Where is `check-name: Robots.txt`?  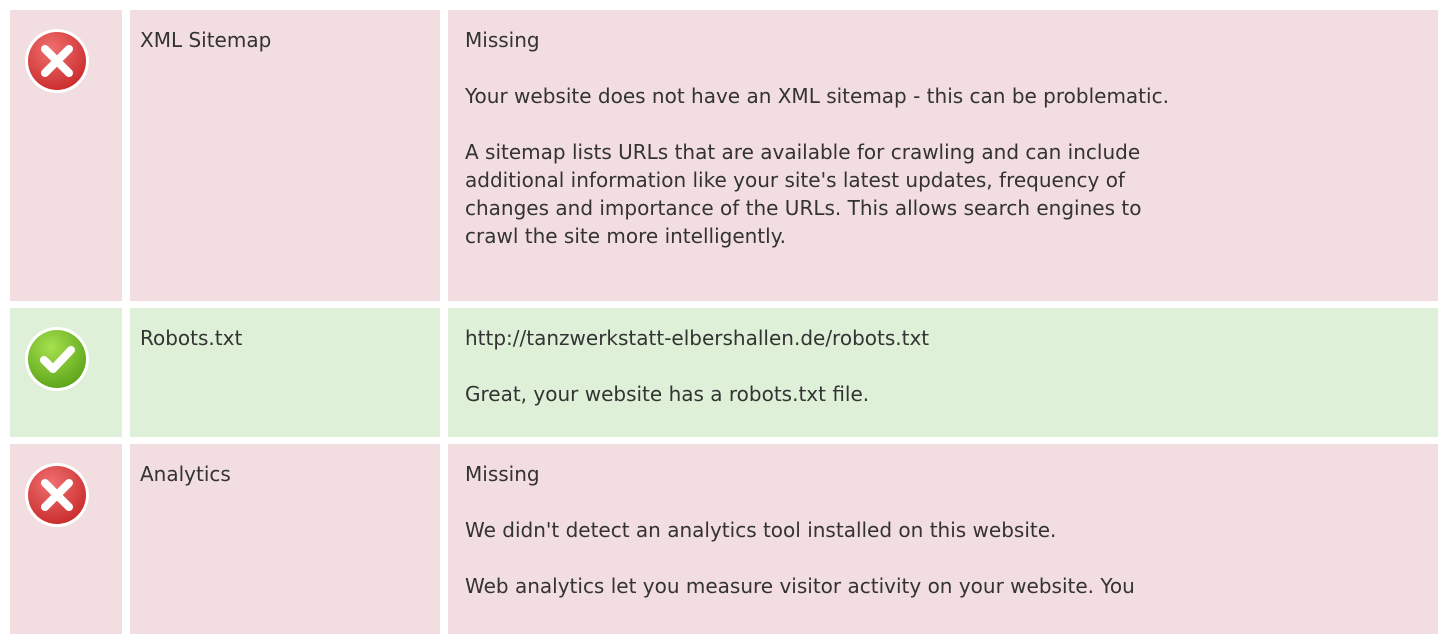
check-name: Robots.txt is located at coordinates (285, 372).